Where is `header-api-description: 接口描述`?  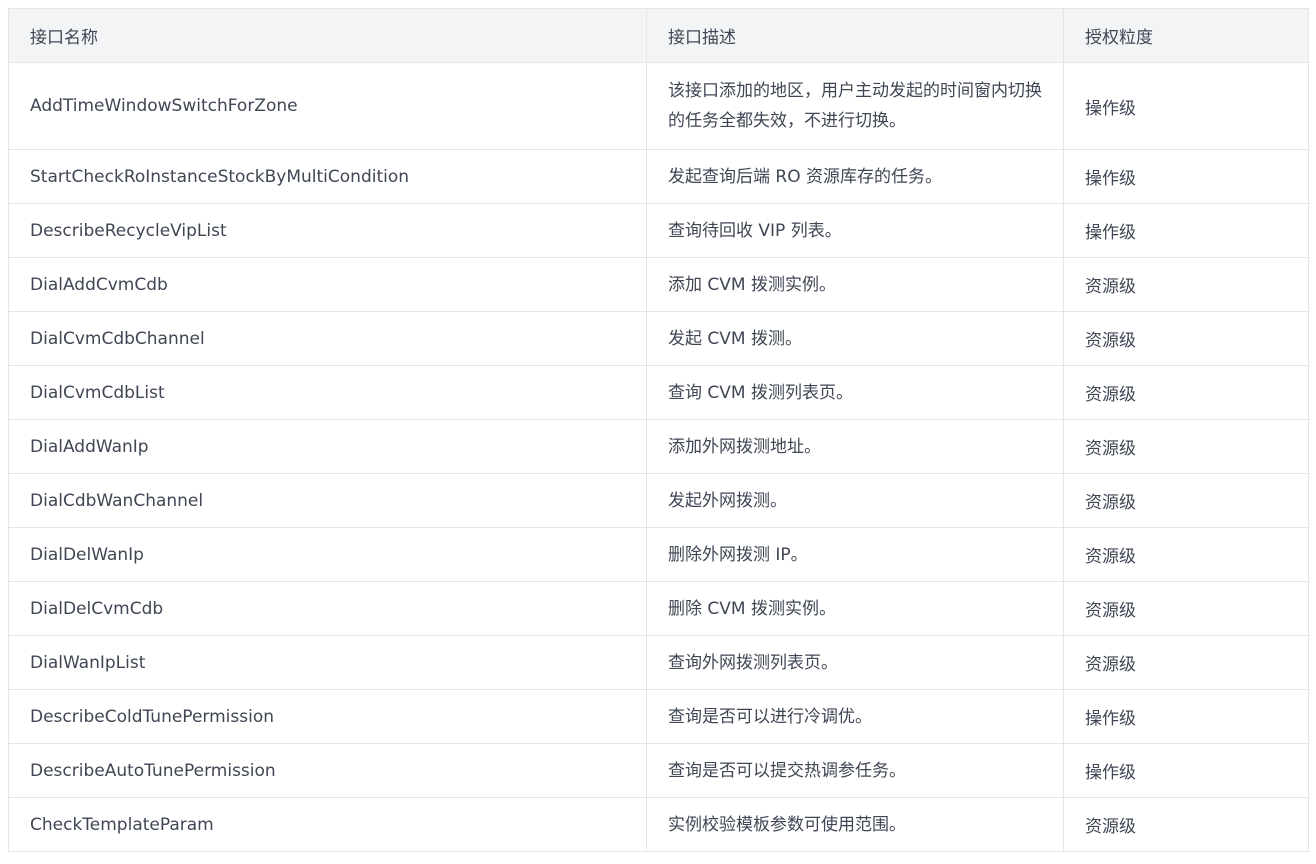
header-api-description: 接口描述 is located at coordinates (855, 35).